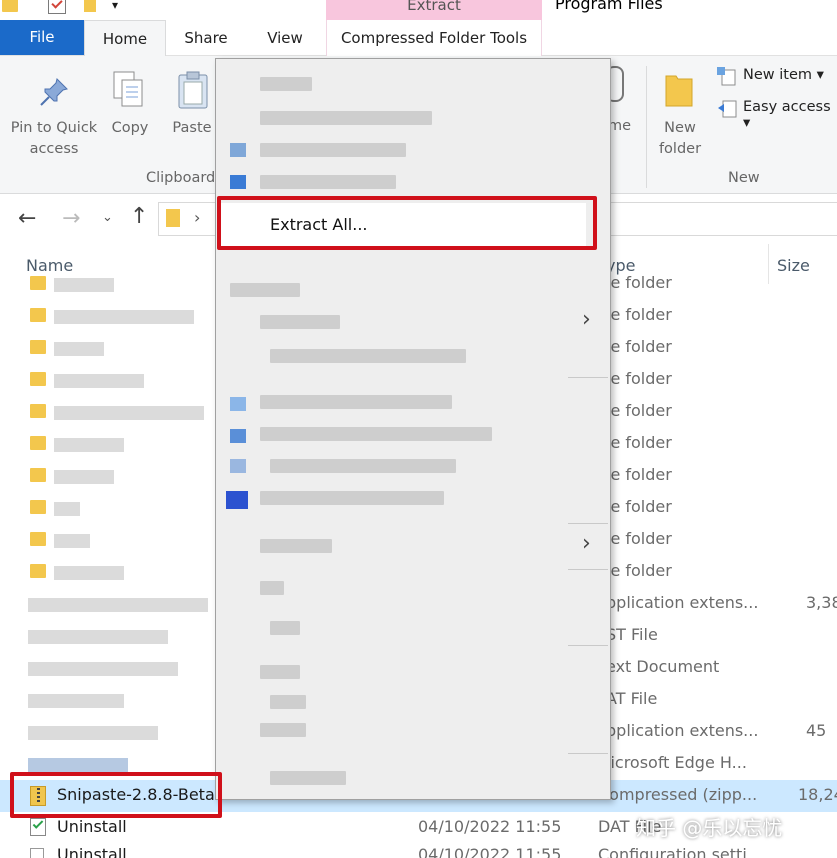 This screenshot has width=837, height=858. Describe the element at coordinates (663, 666) in the screenshot. I see `row-type: ext Document` at that location.